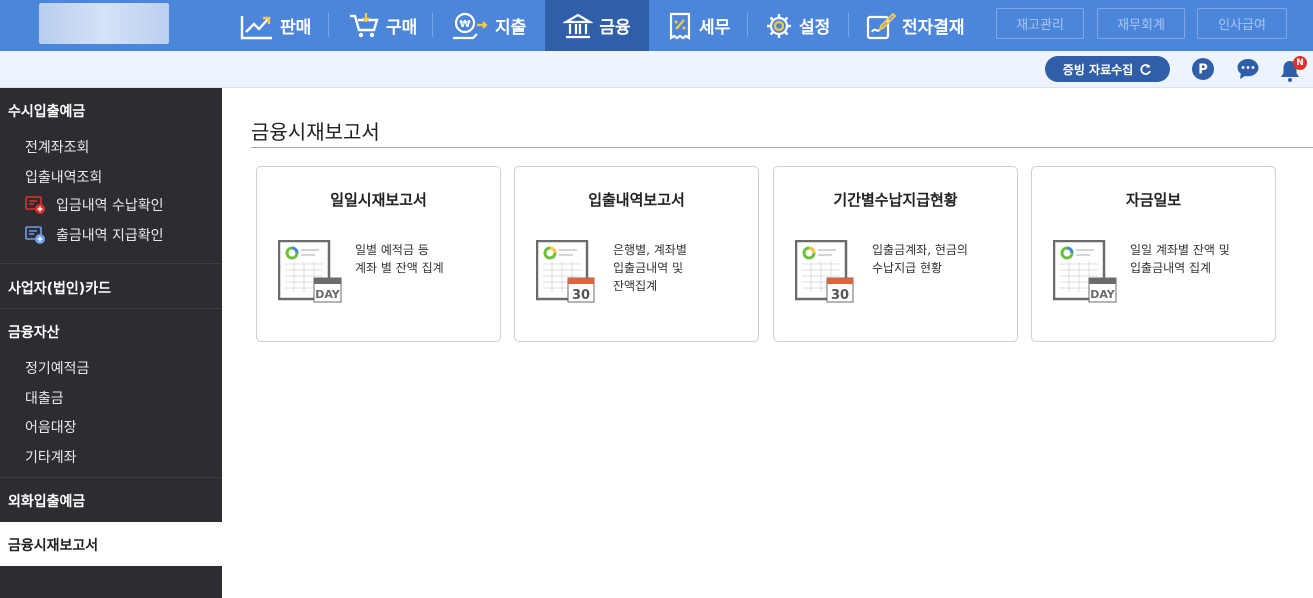  Describe the element at coordinates (1300, 63) in the screenshot. I see `notification-badge: N` at that location.